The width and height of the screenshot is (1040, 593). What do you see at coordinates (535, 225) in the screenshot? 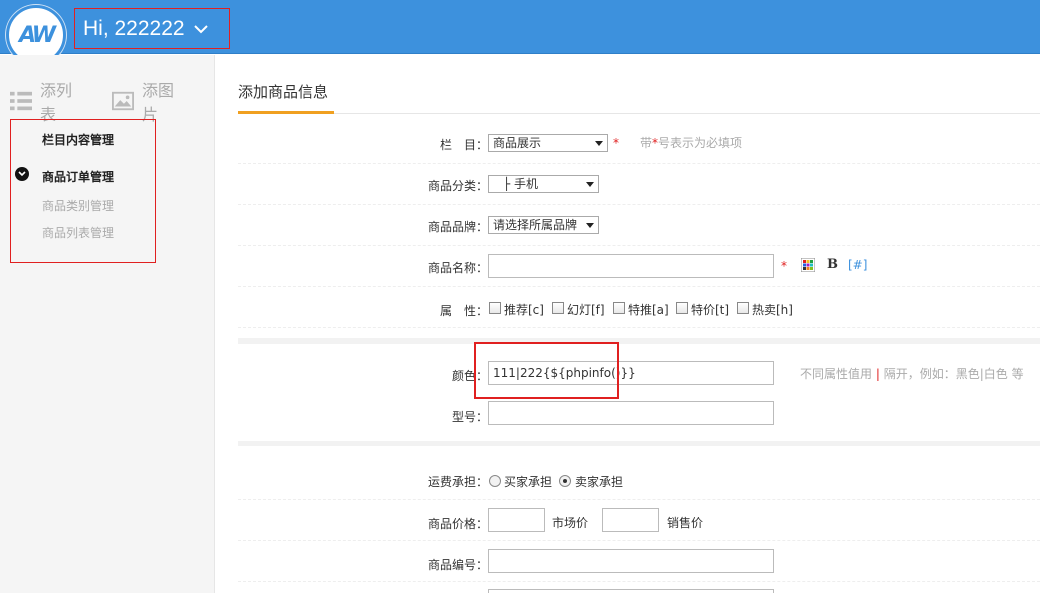
I see `brand-value: 请选择所属品牌` at bounding box center [535, 225].